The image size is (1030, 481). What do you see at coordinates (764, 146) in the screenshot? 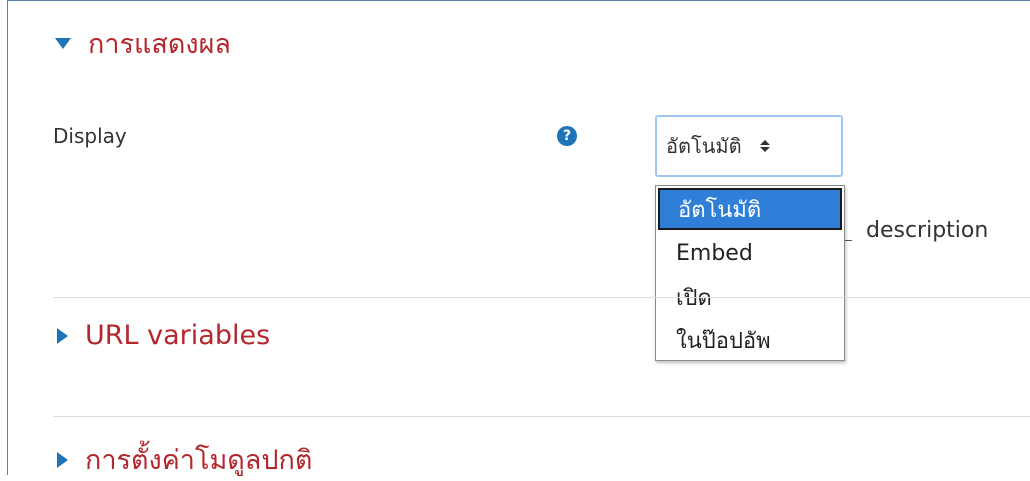
I see `sort-arrows-icon` at bounding box center [764, 146].